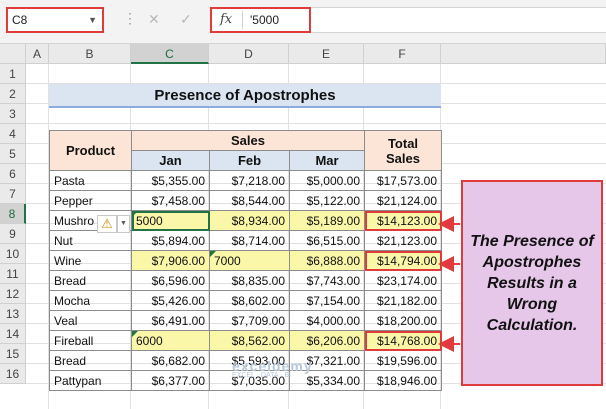  Describe the element at coordinates (90, 200) in the screenshot. I see `cell-product: Pepper` at that location.